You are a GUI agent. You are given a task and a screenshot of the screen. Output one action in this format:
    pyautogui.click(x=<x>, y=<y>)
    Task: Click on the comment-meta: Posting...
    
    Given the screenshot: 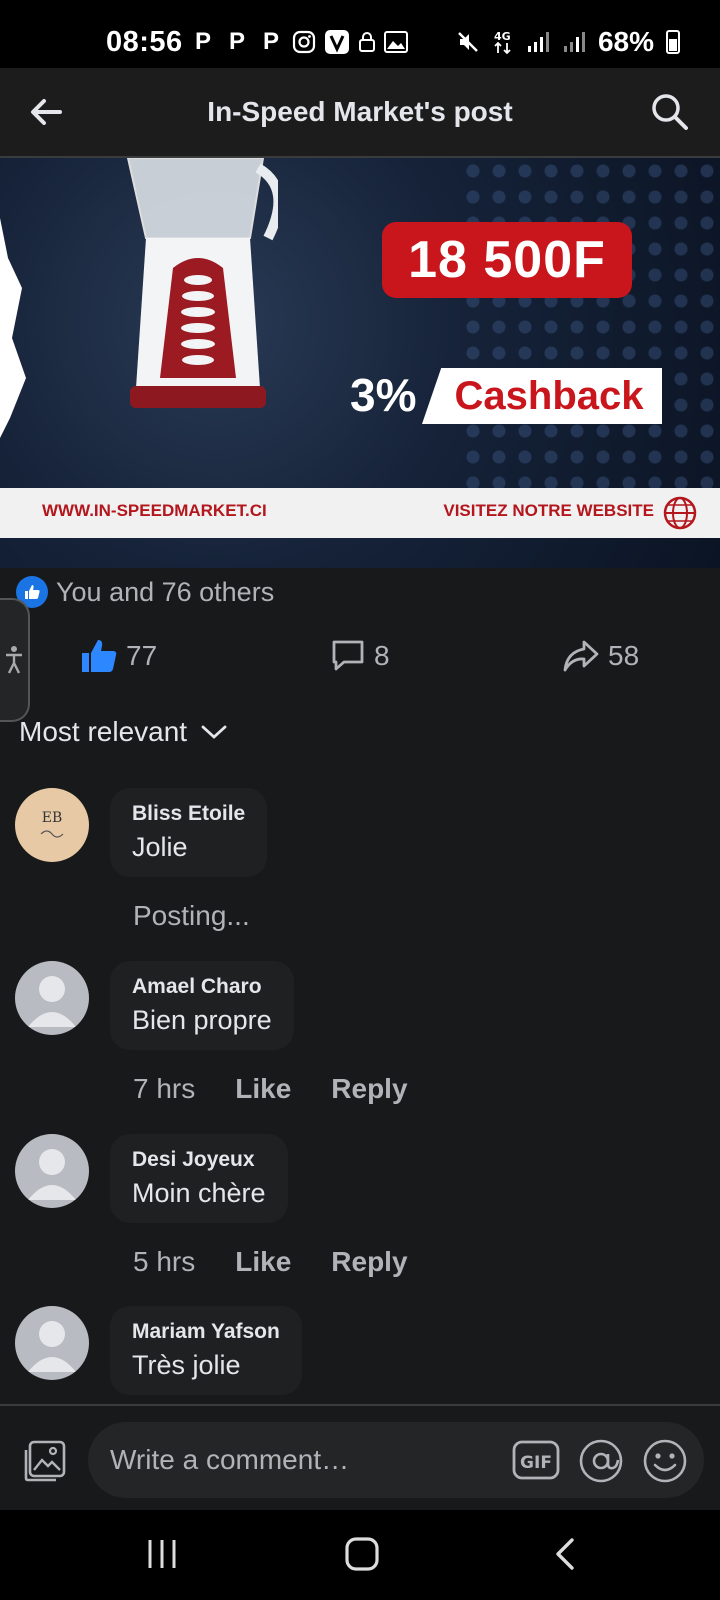 What is the action you would take?
    pyautogui.click(x=191, y=916)
    